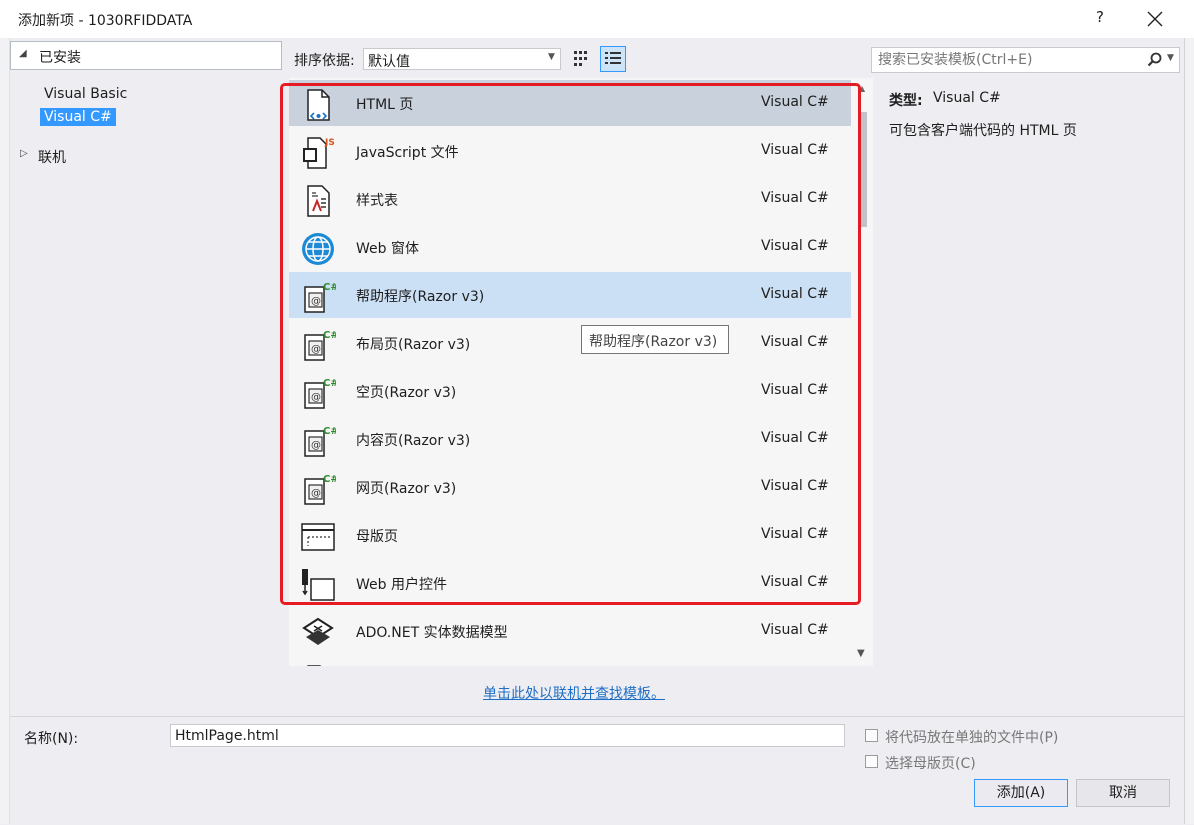 This screenshot has height=825, width=1194. I want to click on tree-installed-header: ◢ 已安装, so click(146, 55).